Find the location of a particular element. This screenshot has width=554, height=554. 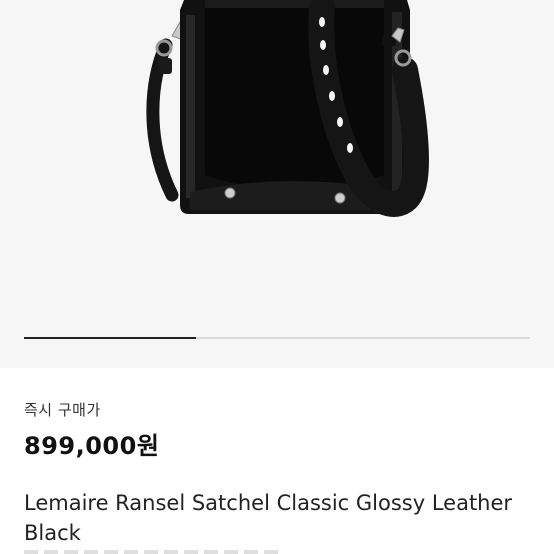

instant-buy-price-label: 즉시 구매가 is located at coordinates (62, 410).